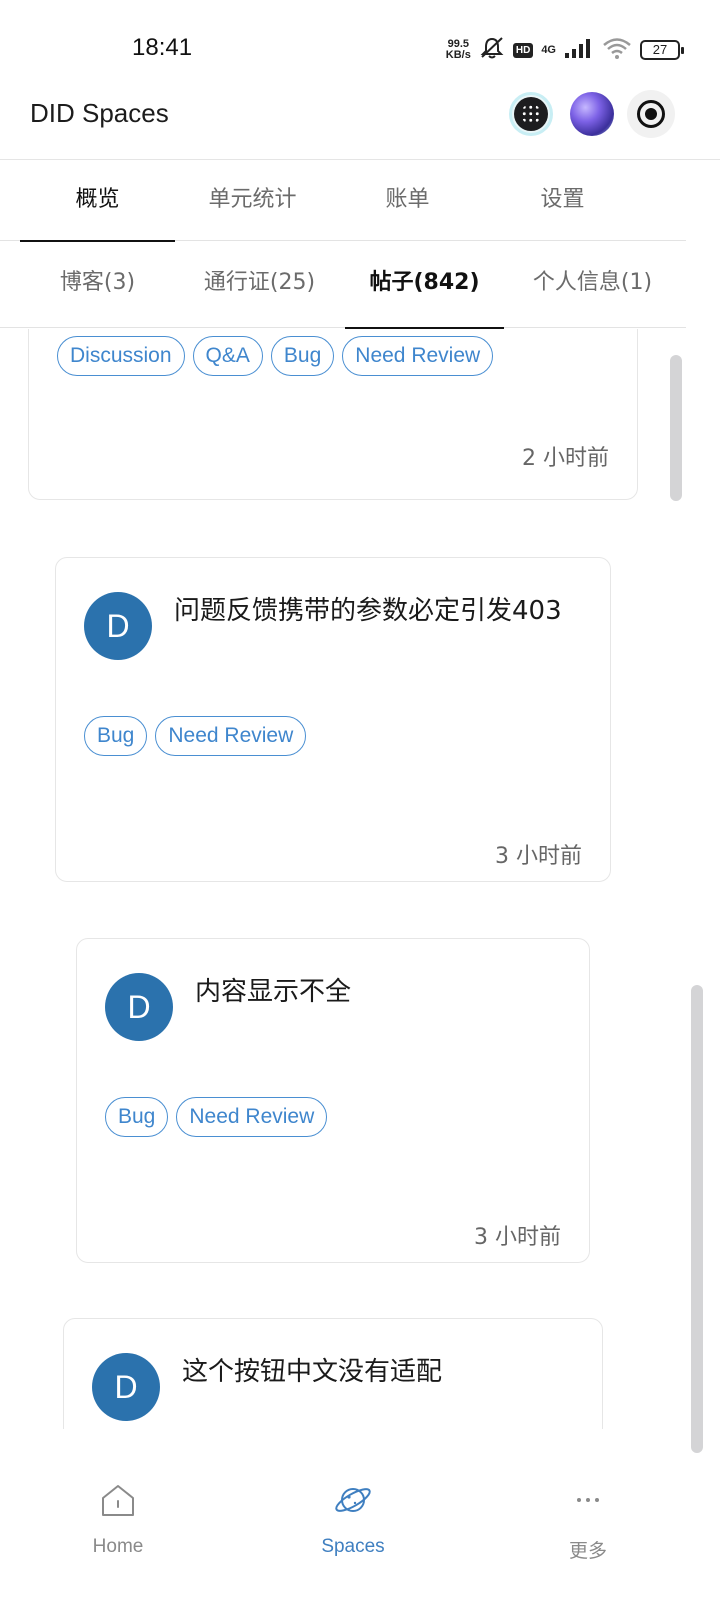 This screenshot has height=1600, width=720. Describe the element at coordinates (579, 50) in the screenshot. I see `signal-icon` at that location.